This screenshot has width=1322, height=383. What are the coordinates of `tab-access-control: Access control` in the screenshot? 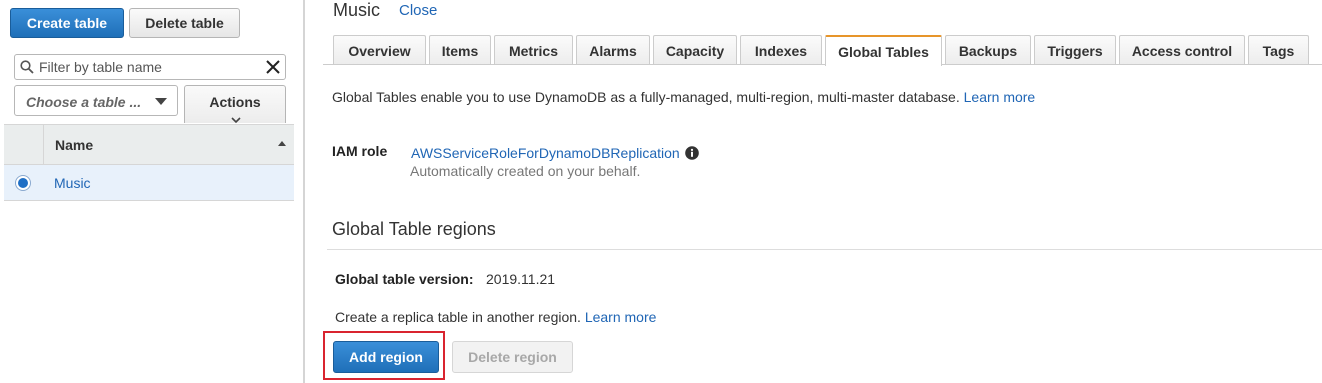 It's located at (1182, 50).